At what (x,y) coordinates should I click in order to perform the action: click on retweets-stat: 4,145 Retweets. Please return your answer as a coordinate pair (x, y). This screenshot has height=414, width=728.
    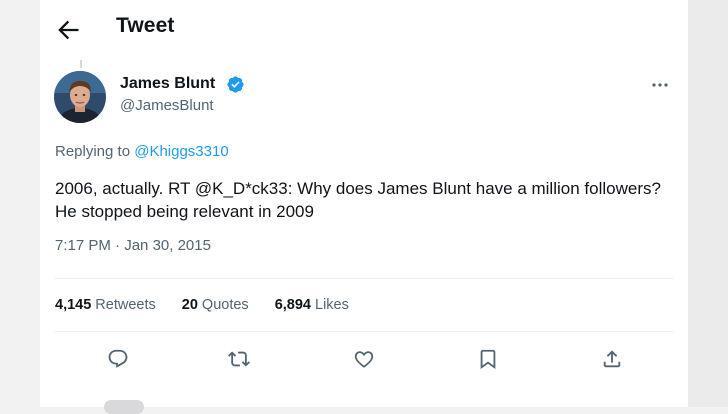
    Looking at the image, I should click on (105, 305).